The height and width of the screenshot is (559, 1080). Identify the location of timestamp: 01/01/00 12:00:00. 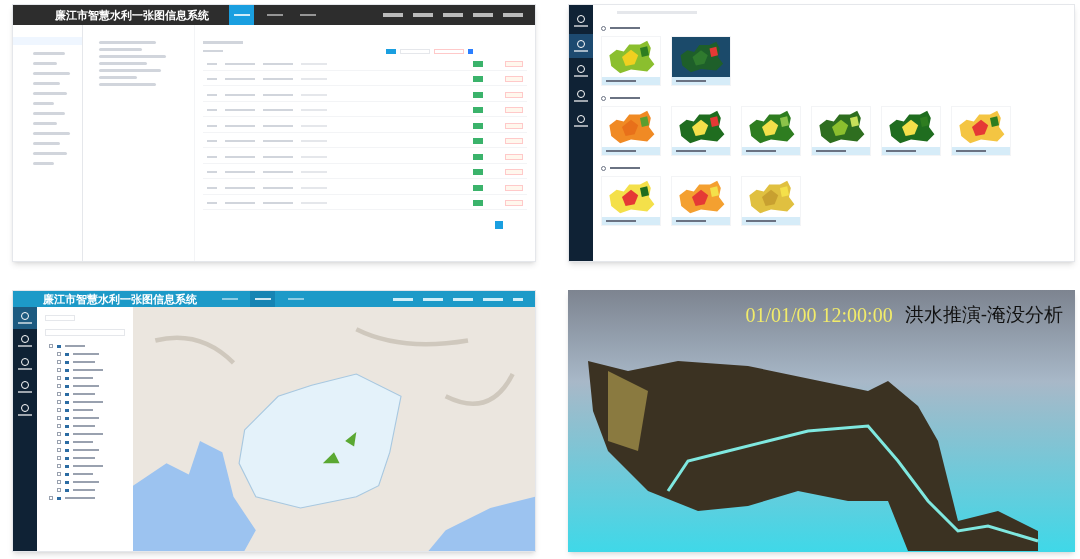
(819, 315).